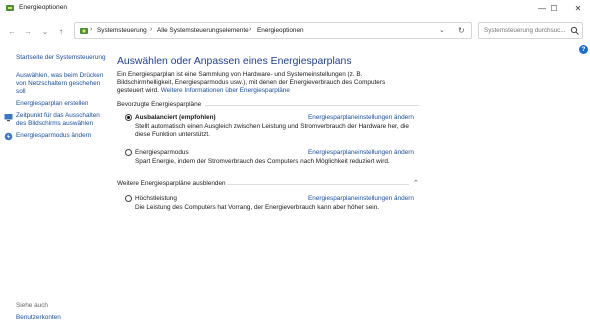  I want to click on sidebar-link-home: Startseite der Systemsteuerung, so click(61, 58).